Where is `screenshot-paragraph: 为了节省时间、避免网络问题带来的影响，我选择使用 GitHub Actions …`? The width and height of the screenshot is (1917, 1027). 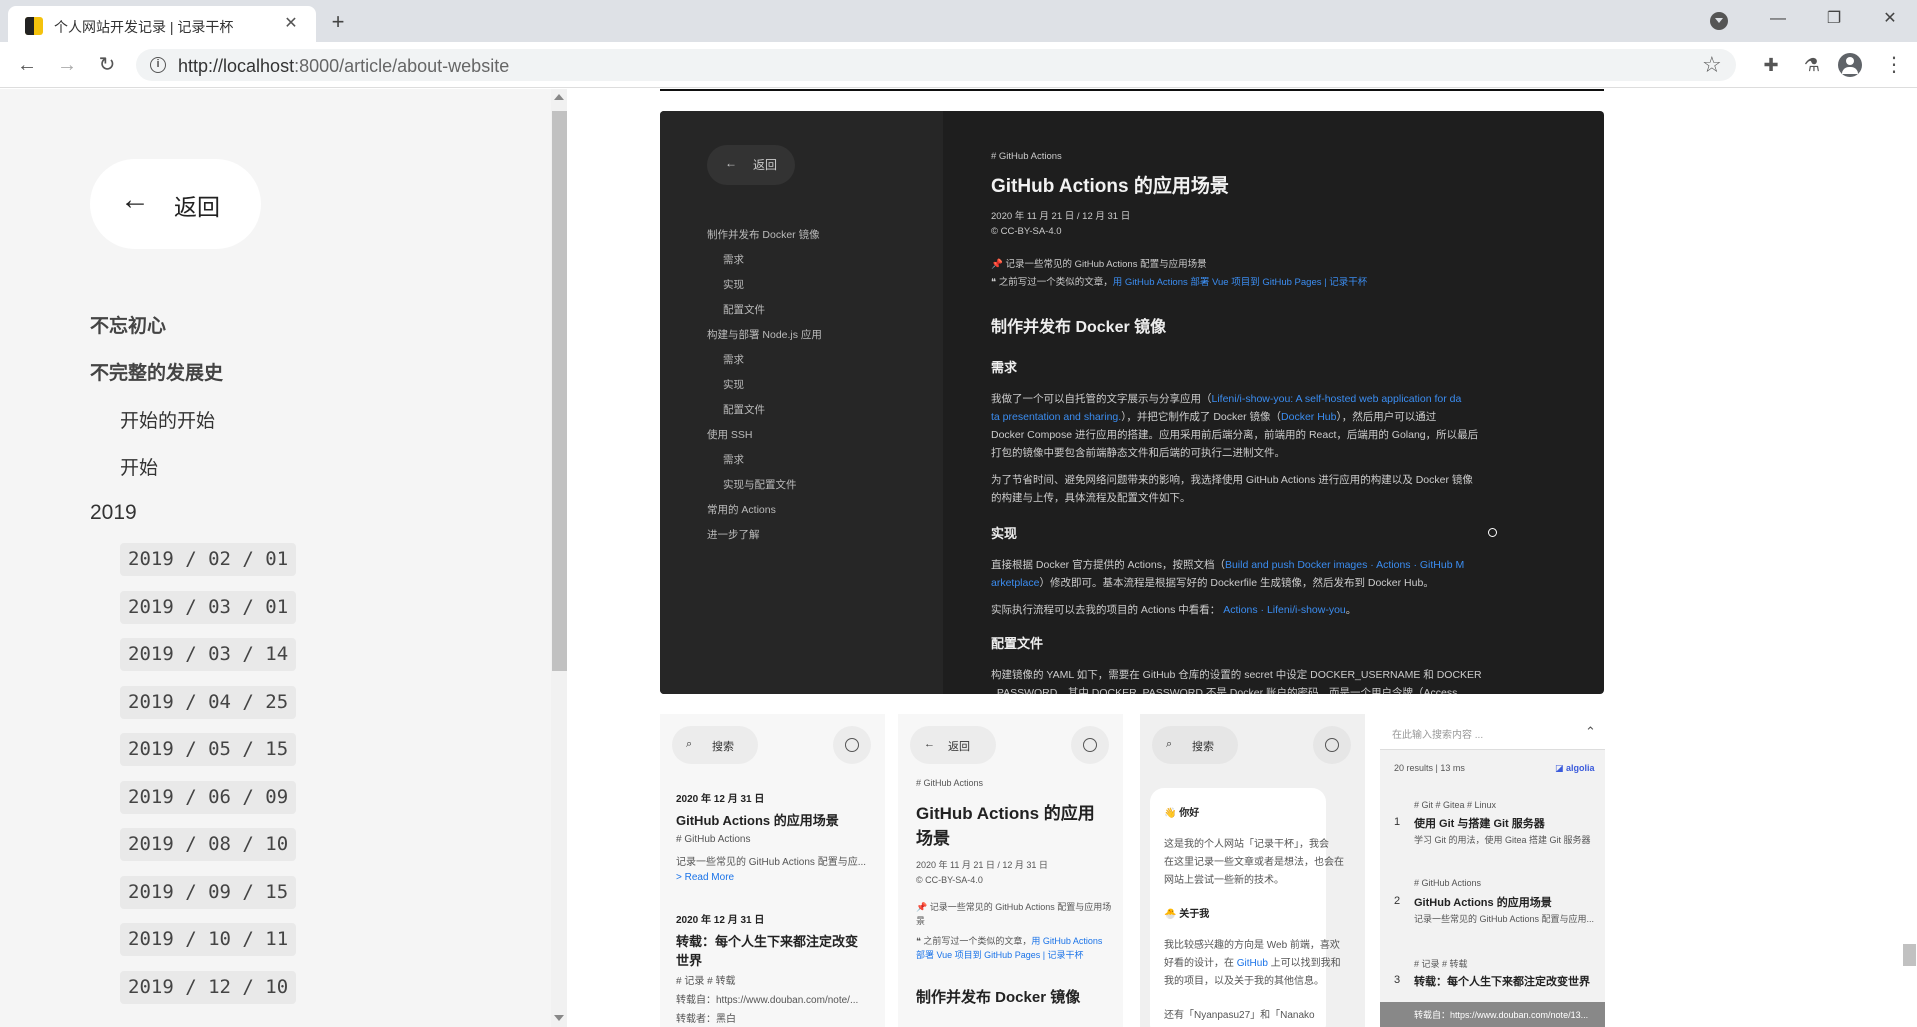
screenshot-paragraph: 为了节省时间、避免网络问题带来的影响，我选择使用 GitHub Actions … is located at coordinates (1232, 480).